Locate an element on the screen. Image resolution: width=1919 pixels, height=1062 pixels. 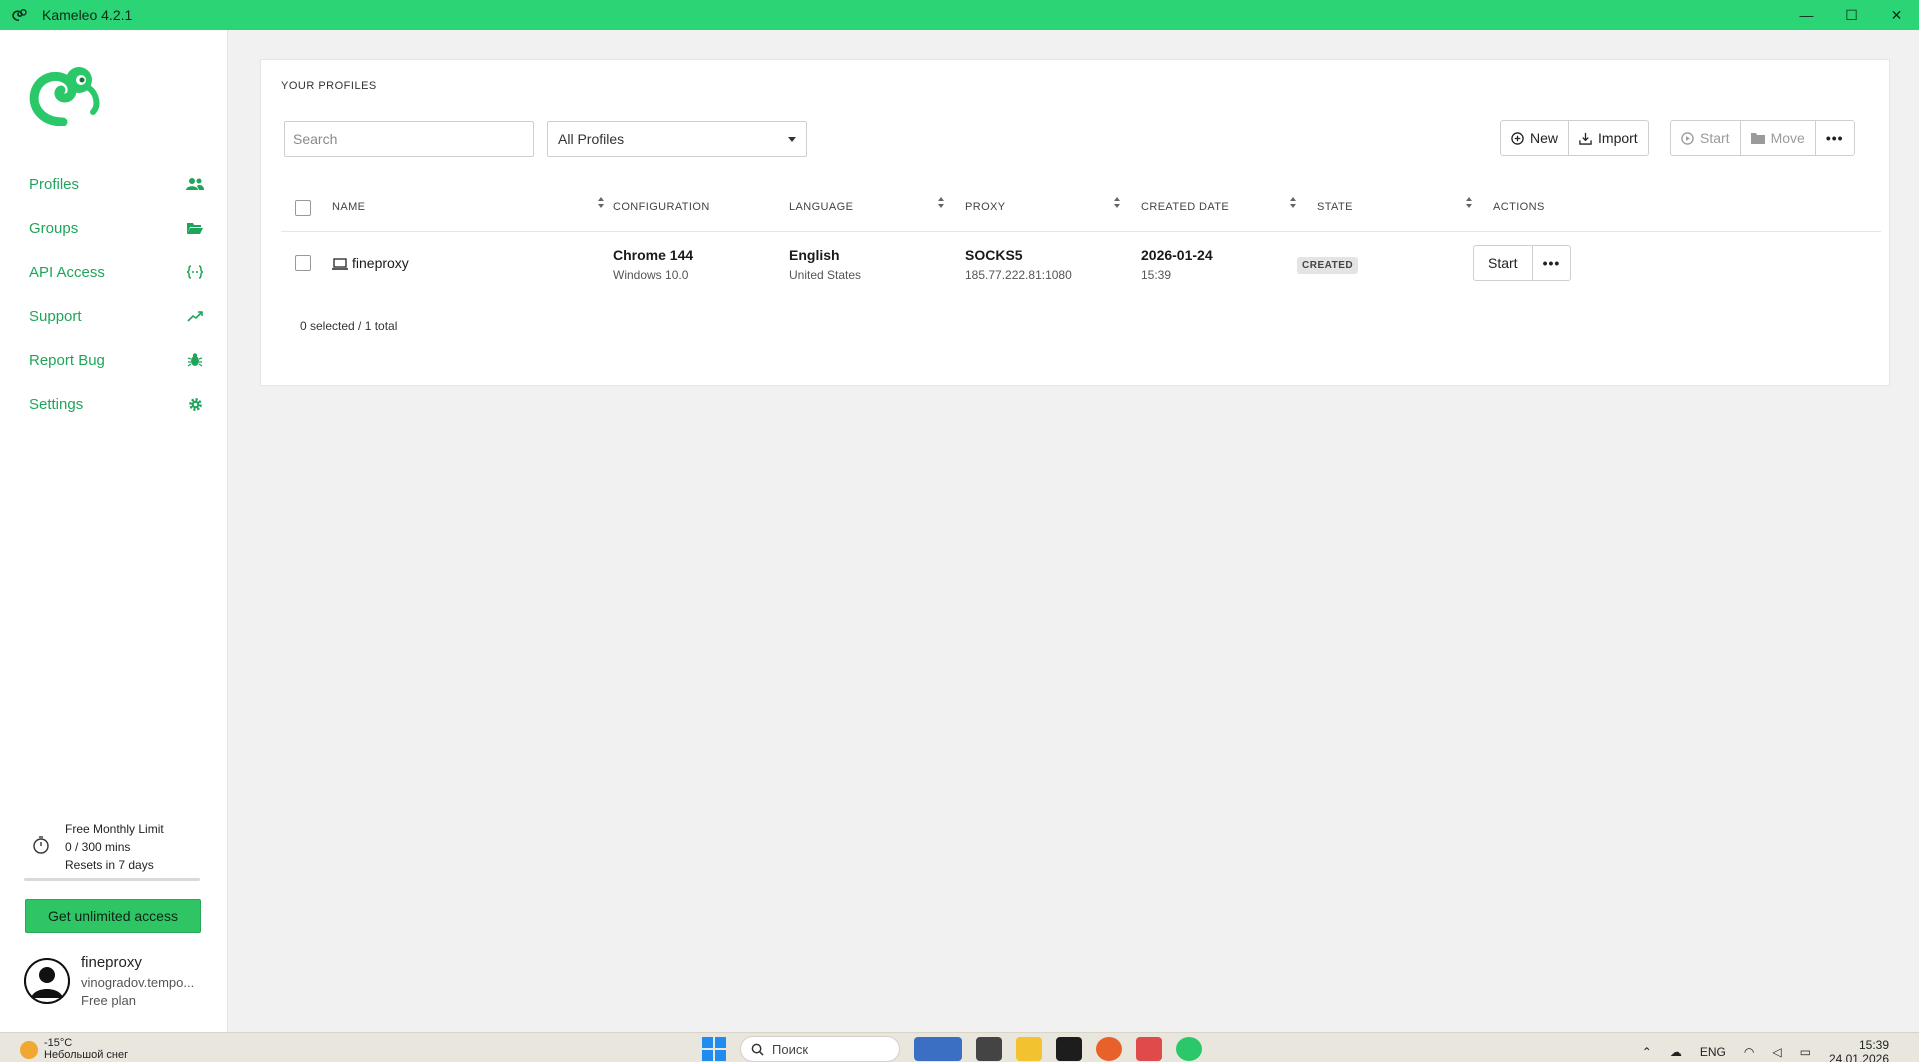
folder-open-icon is located at coordinates (195, 228).